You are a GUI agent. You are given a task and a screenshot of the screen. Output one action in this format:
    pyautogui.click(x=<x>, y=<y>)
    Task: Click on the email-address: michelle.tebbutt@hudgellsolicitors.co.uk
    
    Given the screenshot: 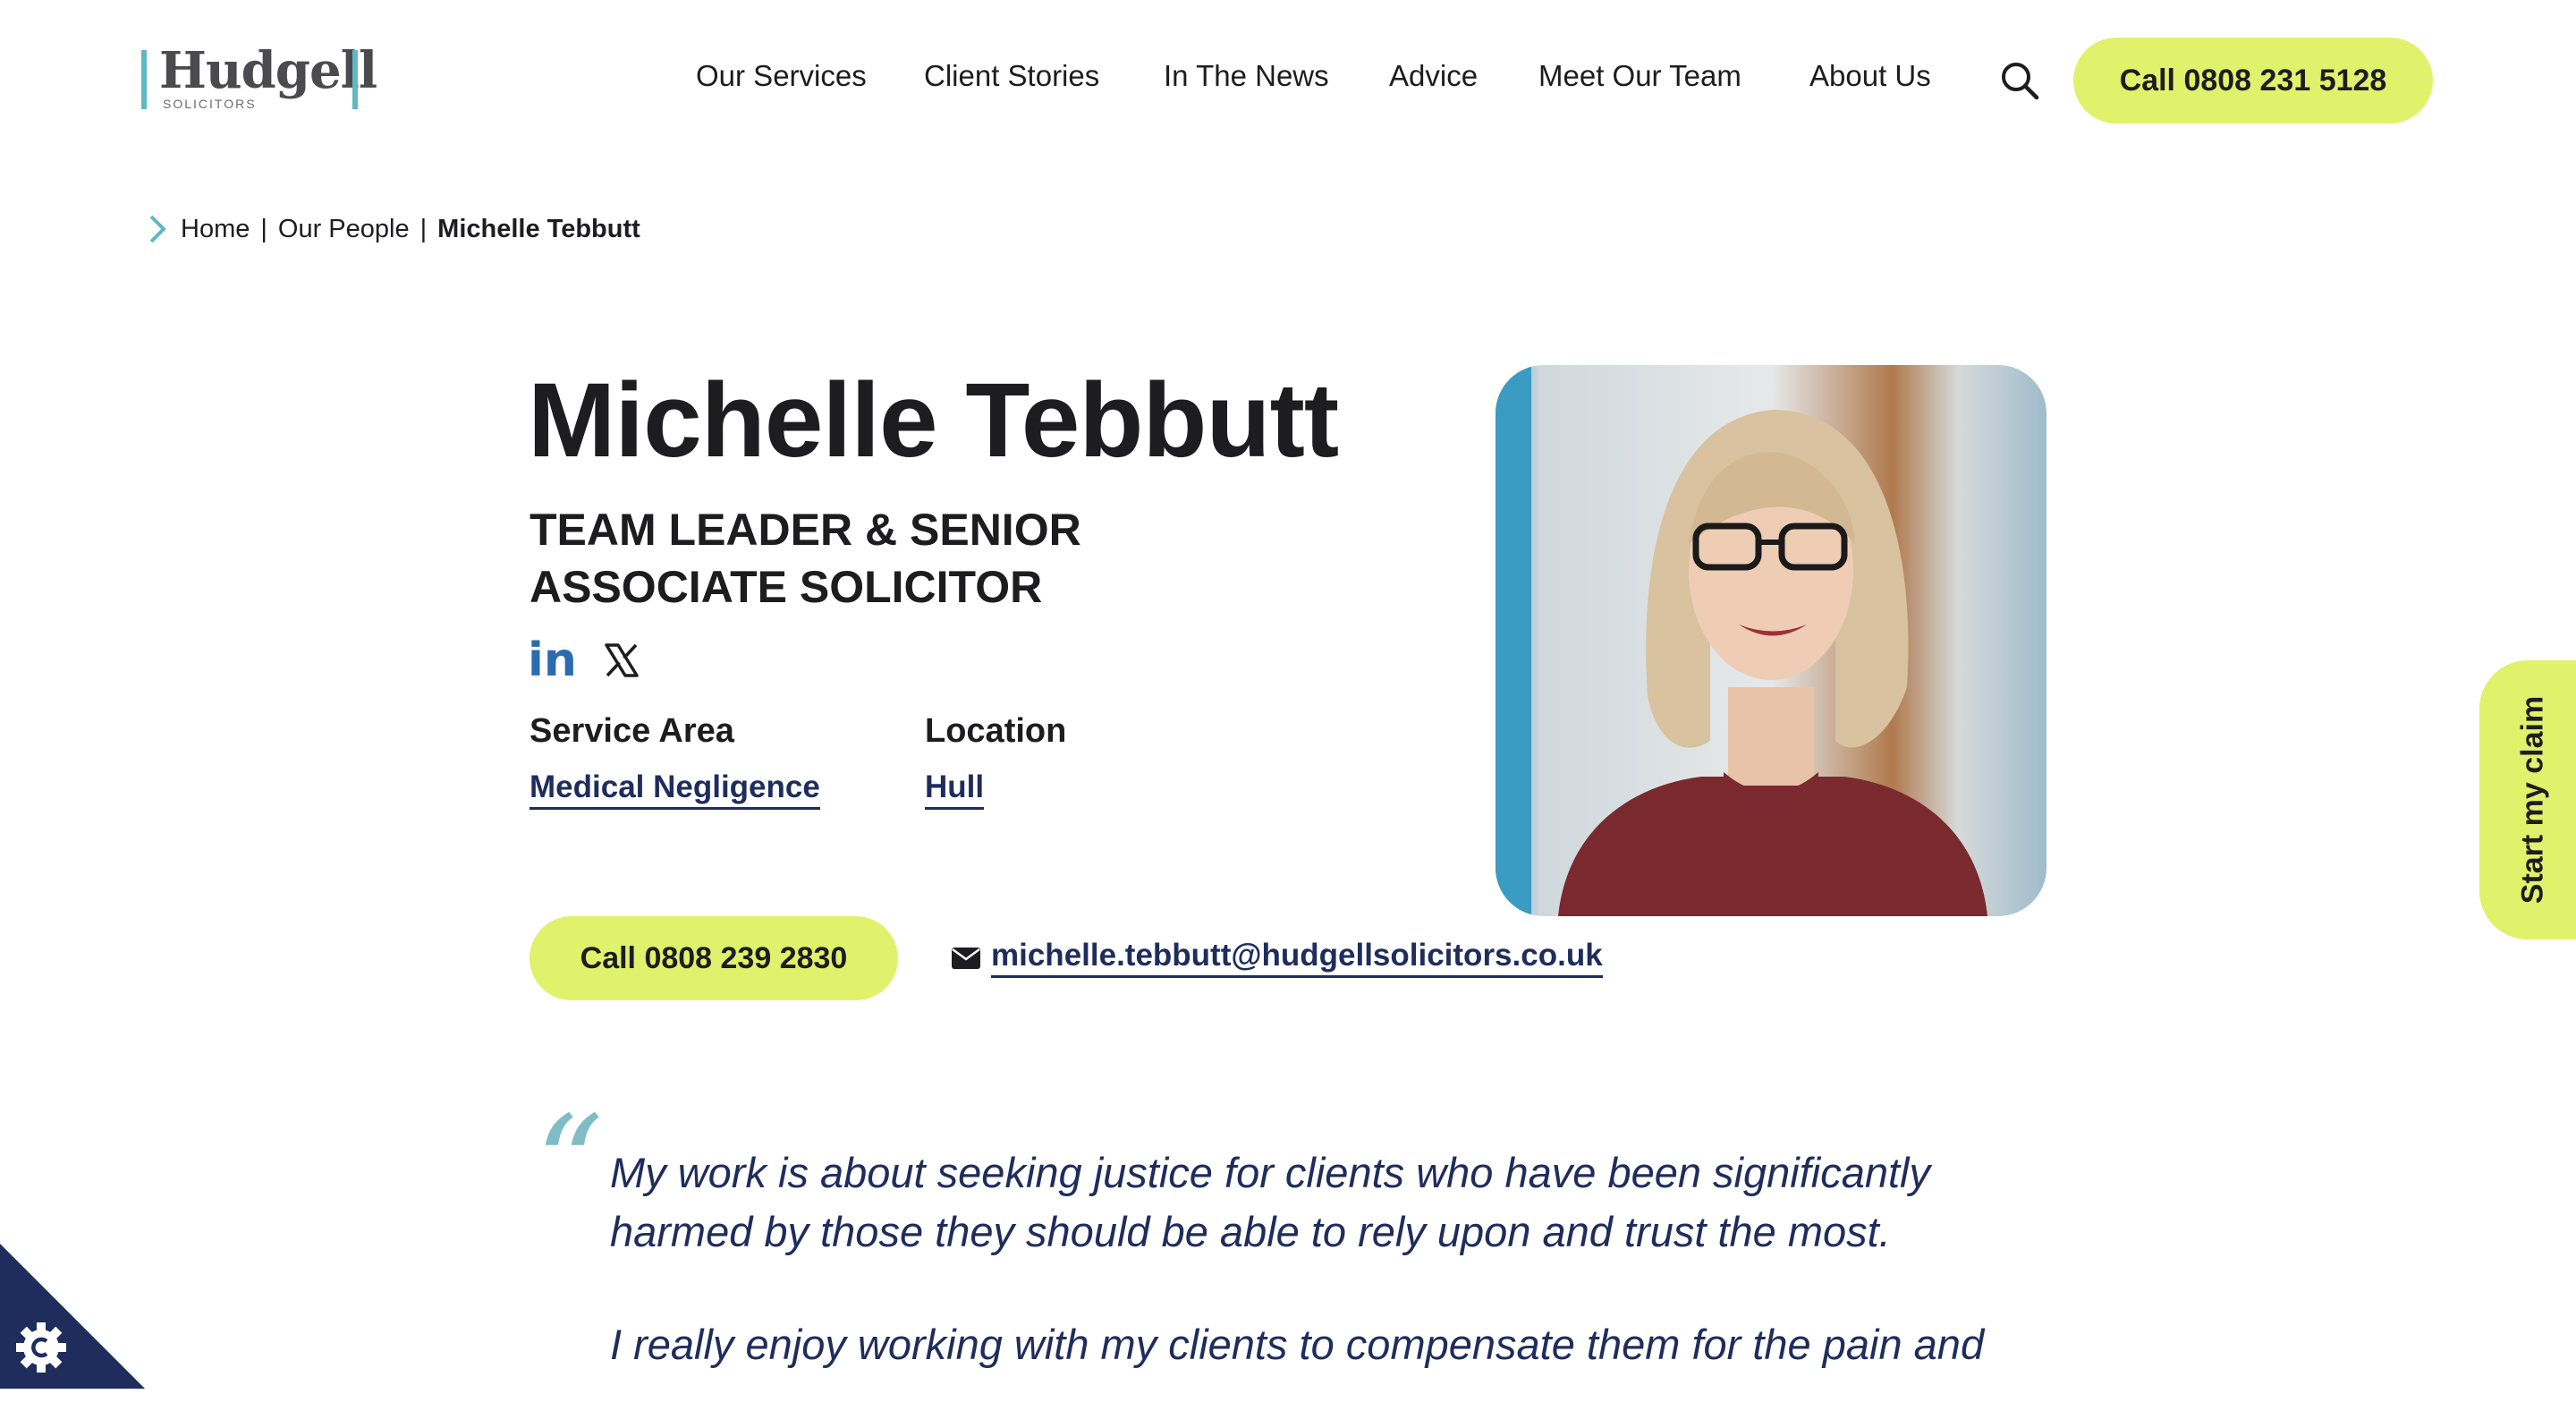 What is the action you would take?
    pyautogui.click(x=1297, y=958)
    